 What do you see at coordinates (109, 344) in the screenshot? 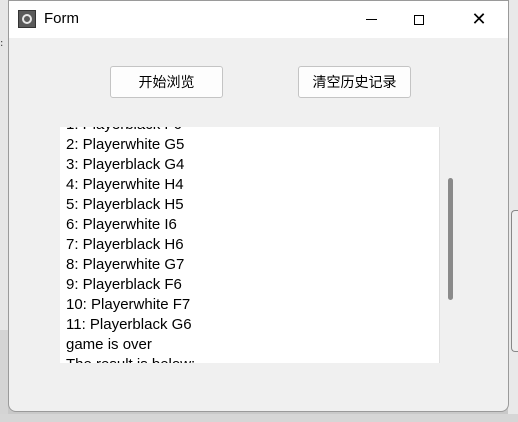
I see `log-line: game is over` at bounding box center [109, 344].